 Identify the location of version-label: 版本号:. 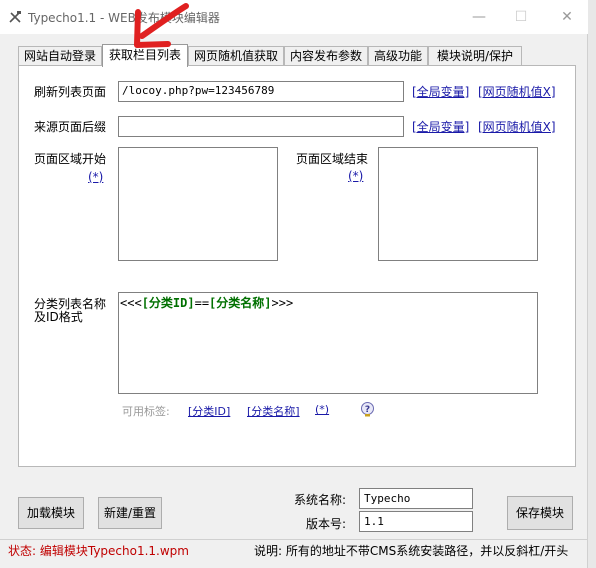
(326, 524).